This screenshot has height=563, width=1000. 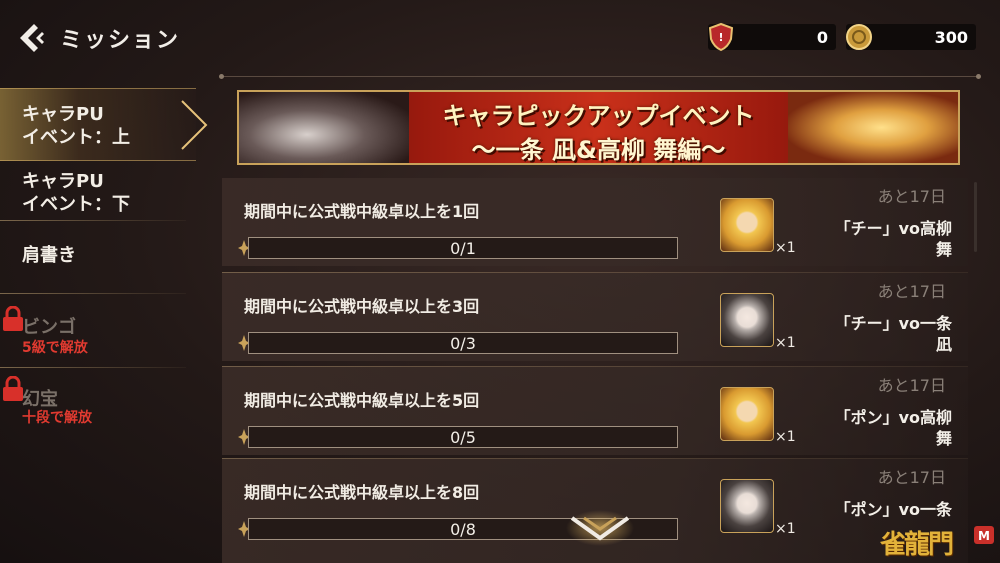 I want to click on sidebar-item-label: イベント：下, so click(x=76, y=204).